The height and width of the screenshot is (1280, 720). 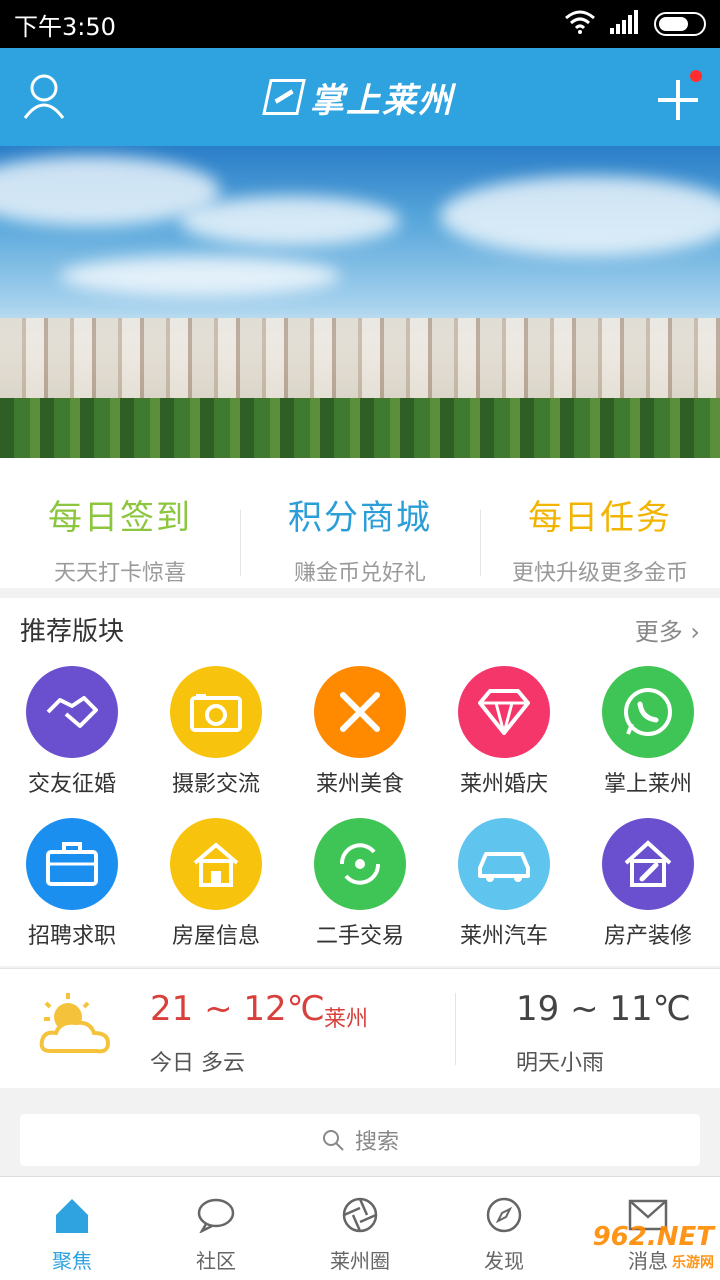 I want to click on quick-link-points-mall: 积分商城 赚金币兑好礼, so click(x=360, y=523).